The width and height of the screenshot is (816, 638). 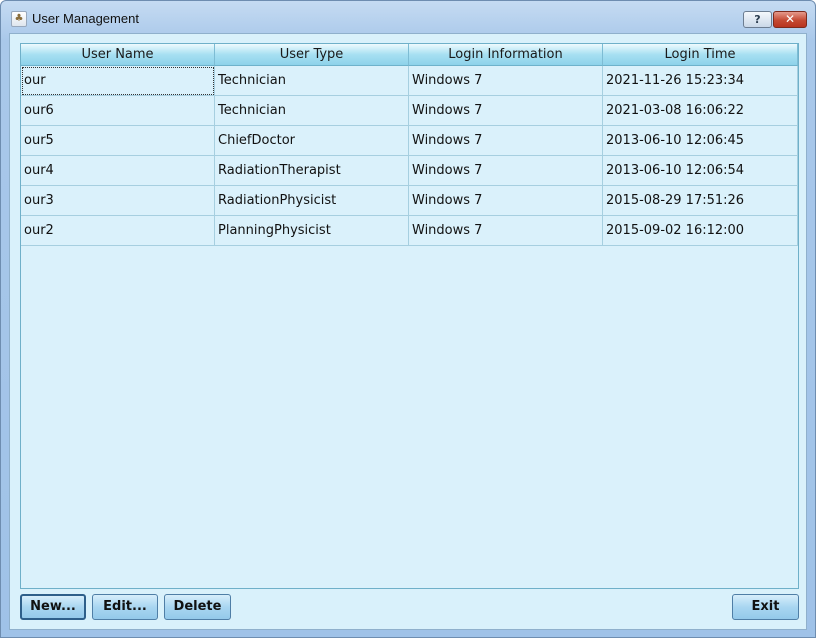 I want to click on window-title: User Management, so click(x=85, y=18).